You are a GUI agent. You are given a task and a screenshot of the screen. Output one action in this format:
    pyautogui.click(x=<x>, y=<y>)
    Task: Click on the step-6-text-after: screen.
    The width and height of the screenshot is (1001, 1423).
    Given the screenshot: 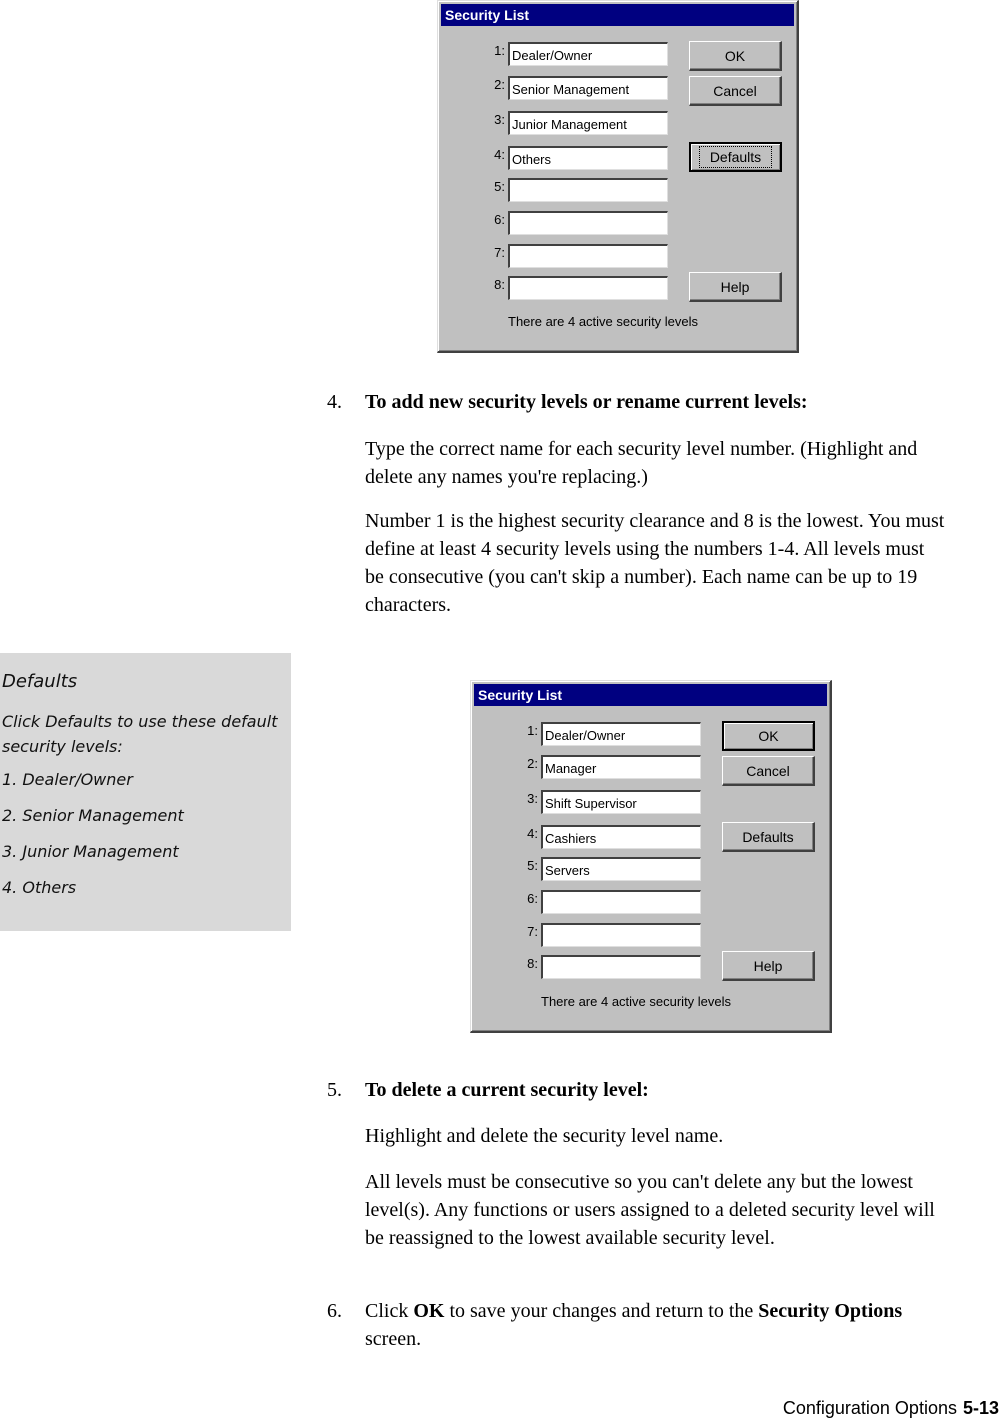 What is the action you would take?
    pyautogui.click(x=393, y=1339)
    